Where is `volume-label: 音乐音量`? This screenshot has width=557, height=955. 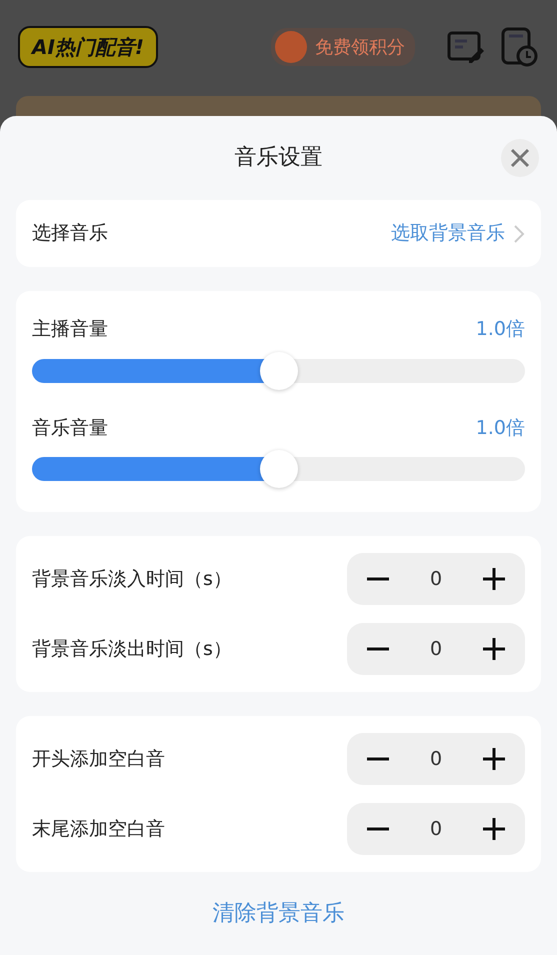 volume-label: 音乐音量 is located at coordinates (70, 428).